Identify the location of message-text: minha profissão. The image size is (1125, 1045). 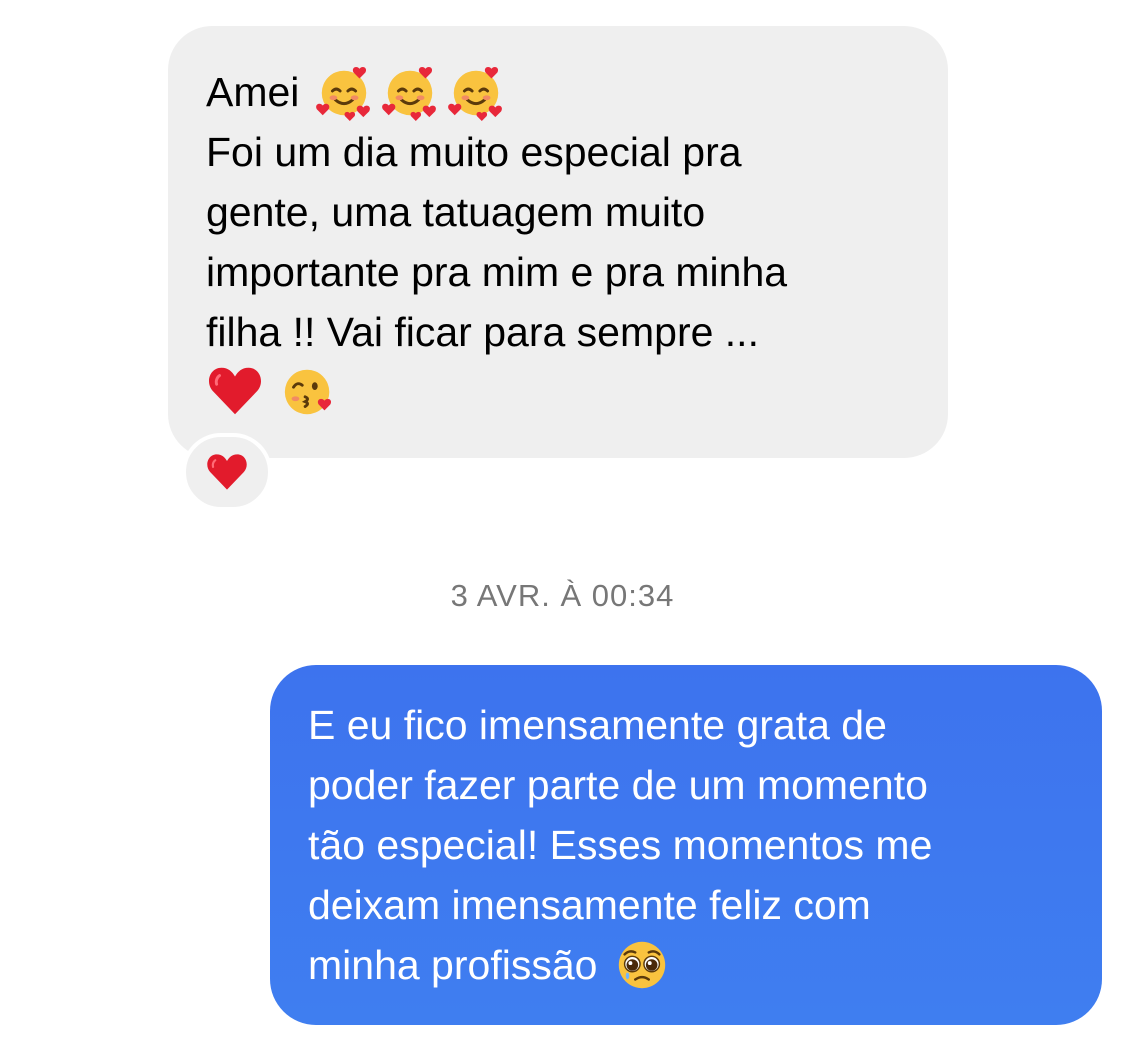
(453, 965).